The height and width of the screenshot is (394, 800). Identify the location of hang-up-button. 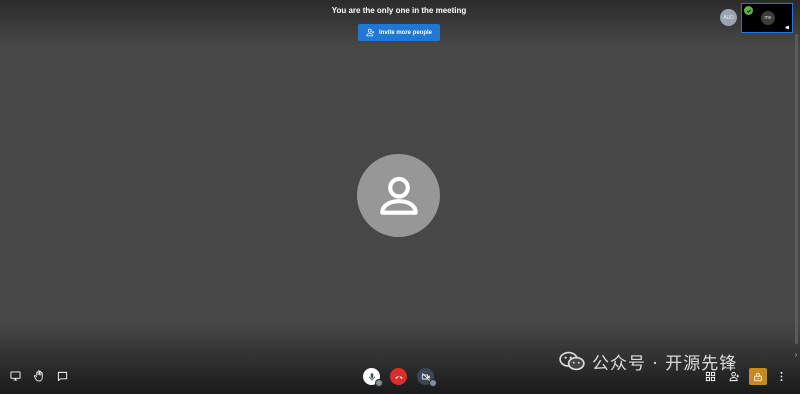
(398, 376).